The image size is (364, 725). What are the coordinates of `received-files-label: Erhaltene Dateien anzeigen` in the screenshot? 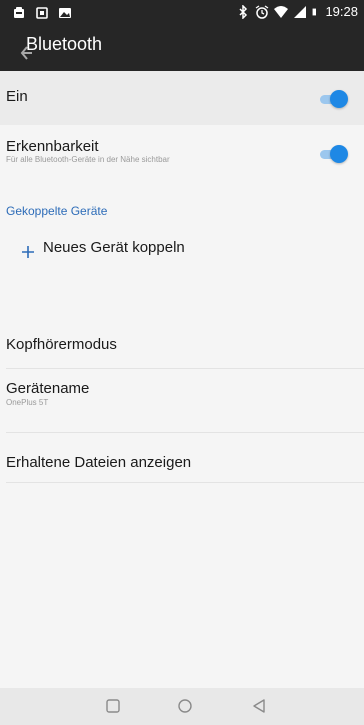 It's located at (99, 462).